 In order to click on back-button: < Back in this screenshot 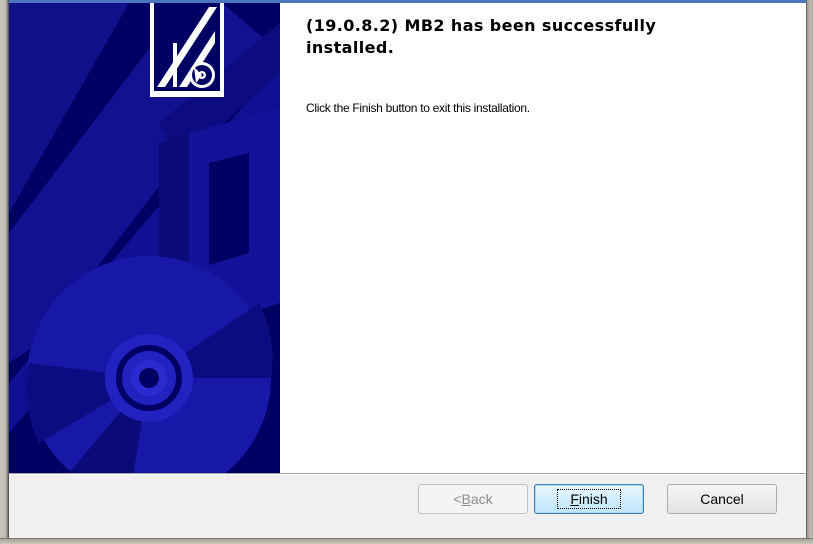, I will do `click(473, 499)`.